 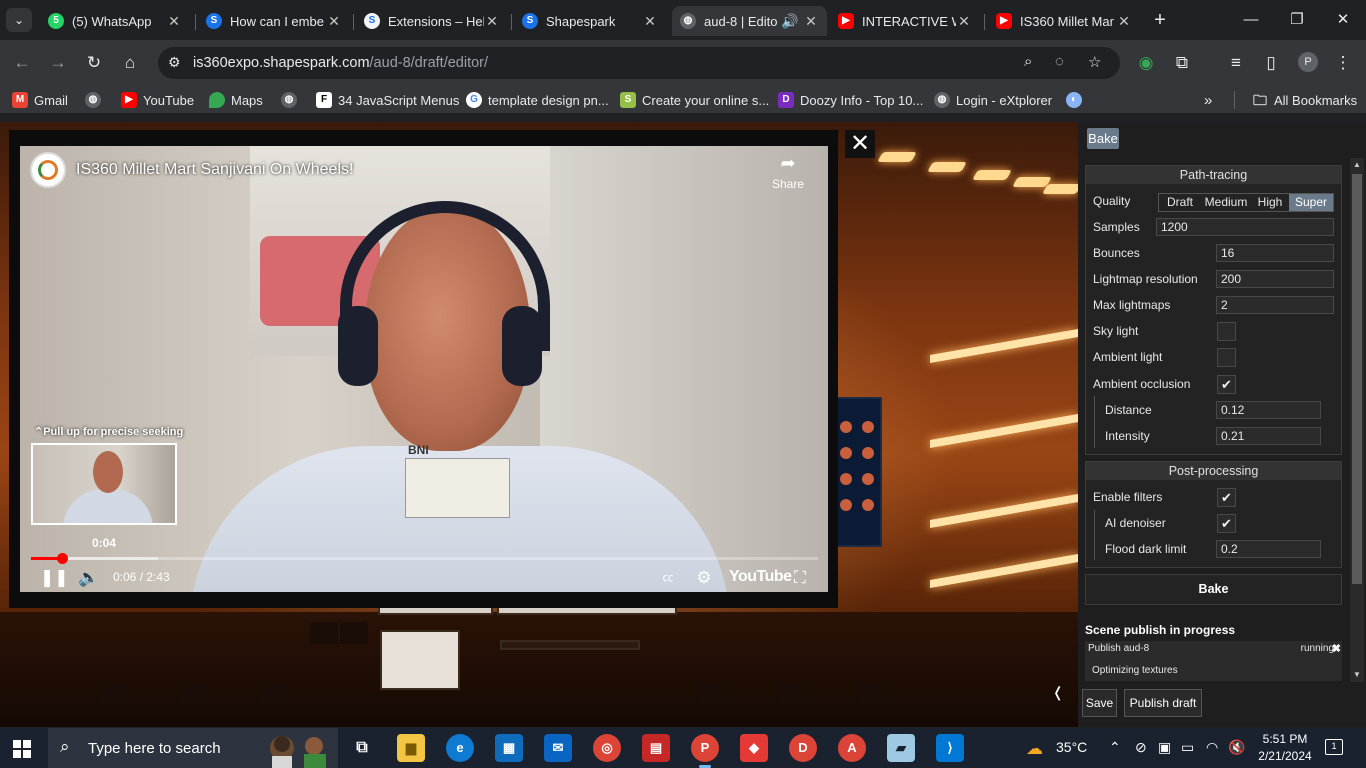 I want to click on save-button: Save, so click(x=1099, y=703).